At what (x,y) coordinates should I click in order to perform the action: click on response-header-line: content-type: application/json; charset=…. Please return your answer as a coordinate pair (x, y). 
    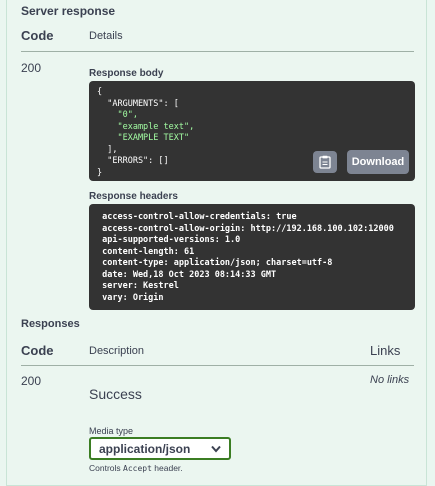
    Looking at the image, I should click on (215, 263).